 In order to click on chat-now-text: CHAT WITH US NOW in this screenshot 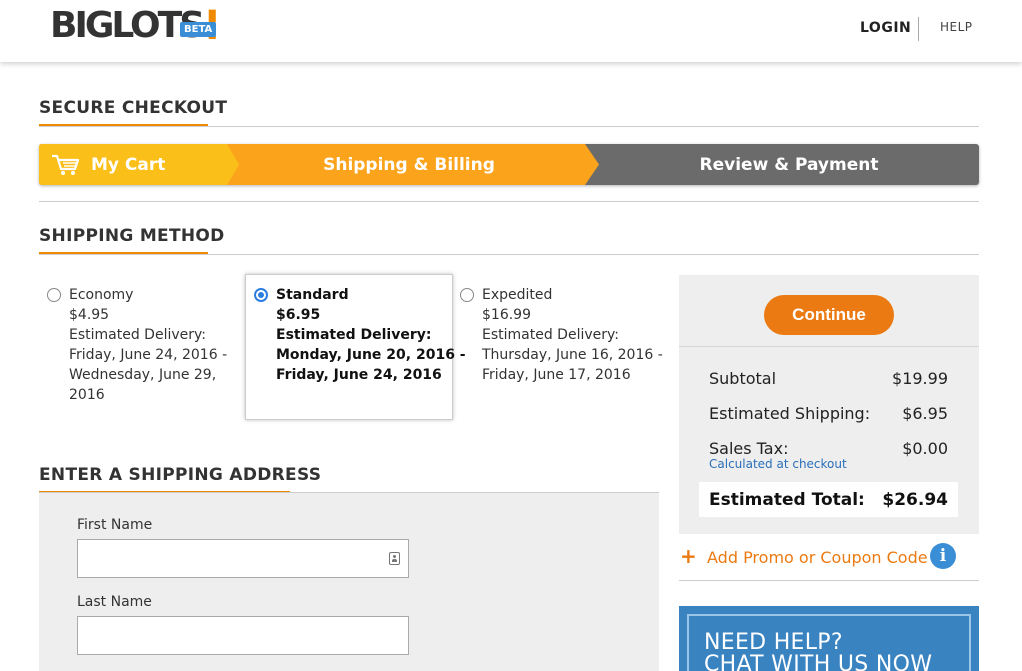, I will do `click(818, 661)`.